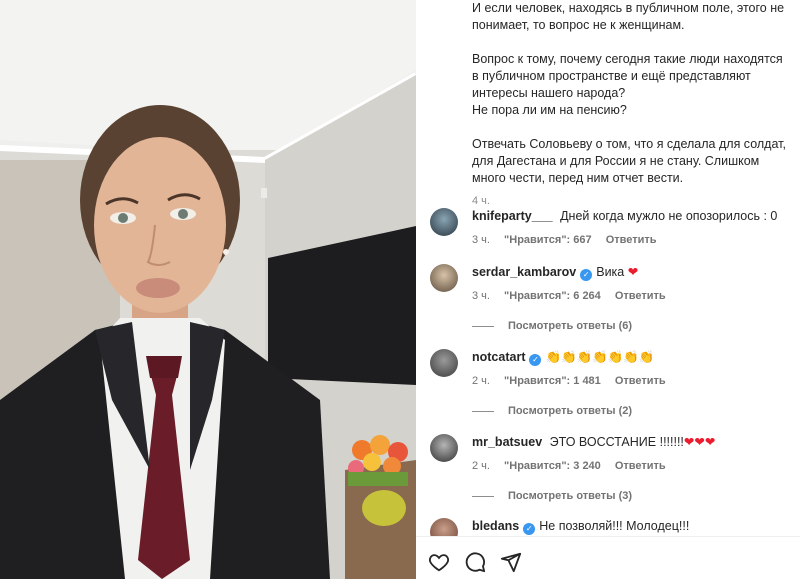 Image resolution: width=800 pixels, height=580 pixels. What do you see at coordinates (552, 466) in the screenshot?
I see `comment-likes: "Нравится": 3 240` at bounding box center [552, 466].